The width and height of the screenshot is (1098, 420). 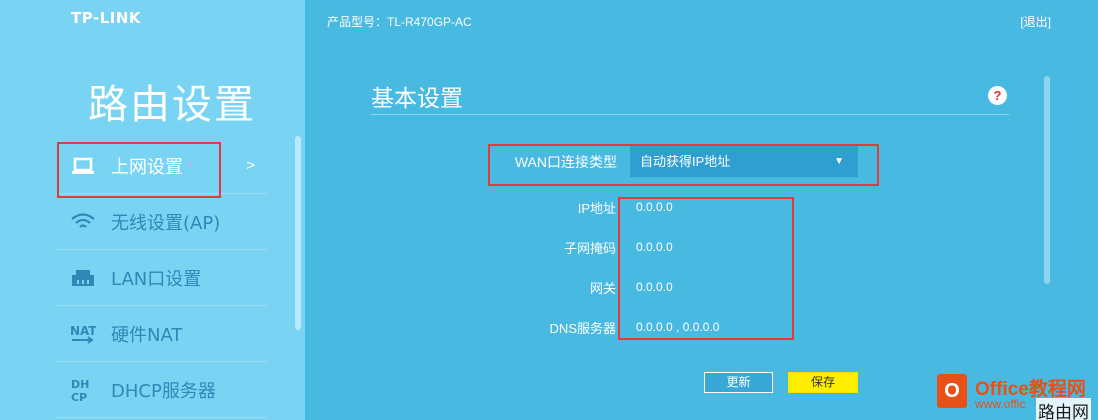 I want to click on sidebar-item-lan: LAN口设置, so click(x=162, y=278).